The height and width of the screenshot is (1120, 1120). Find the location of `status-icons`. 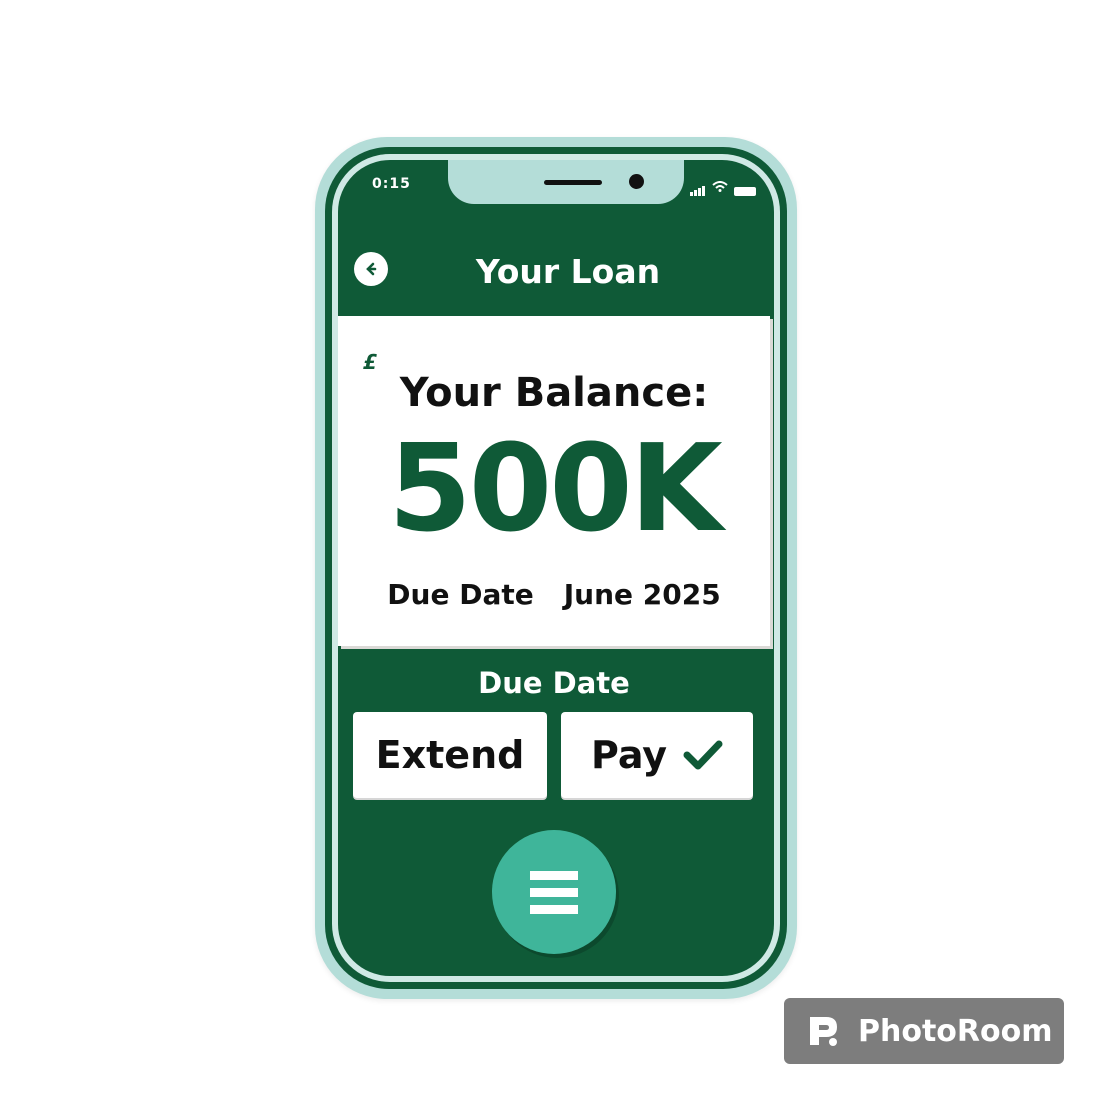

status-icons is located at coordinates (723, 186).